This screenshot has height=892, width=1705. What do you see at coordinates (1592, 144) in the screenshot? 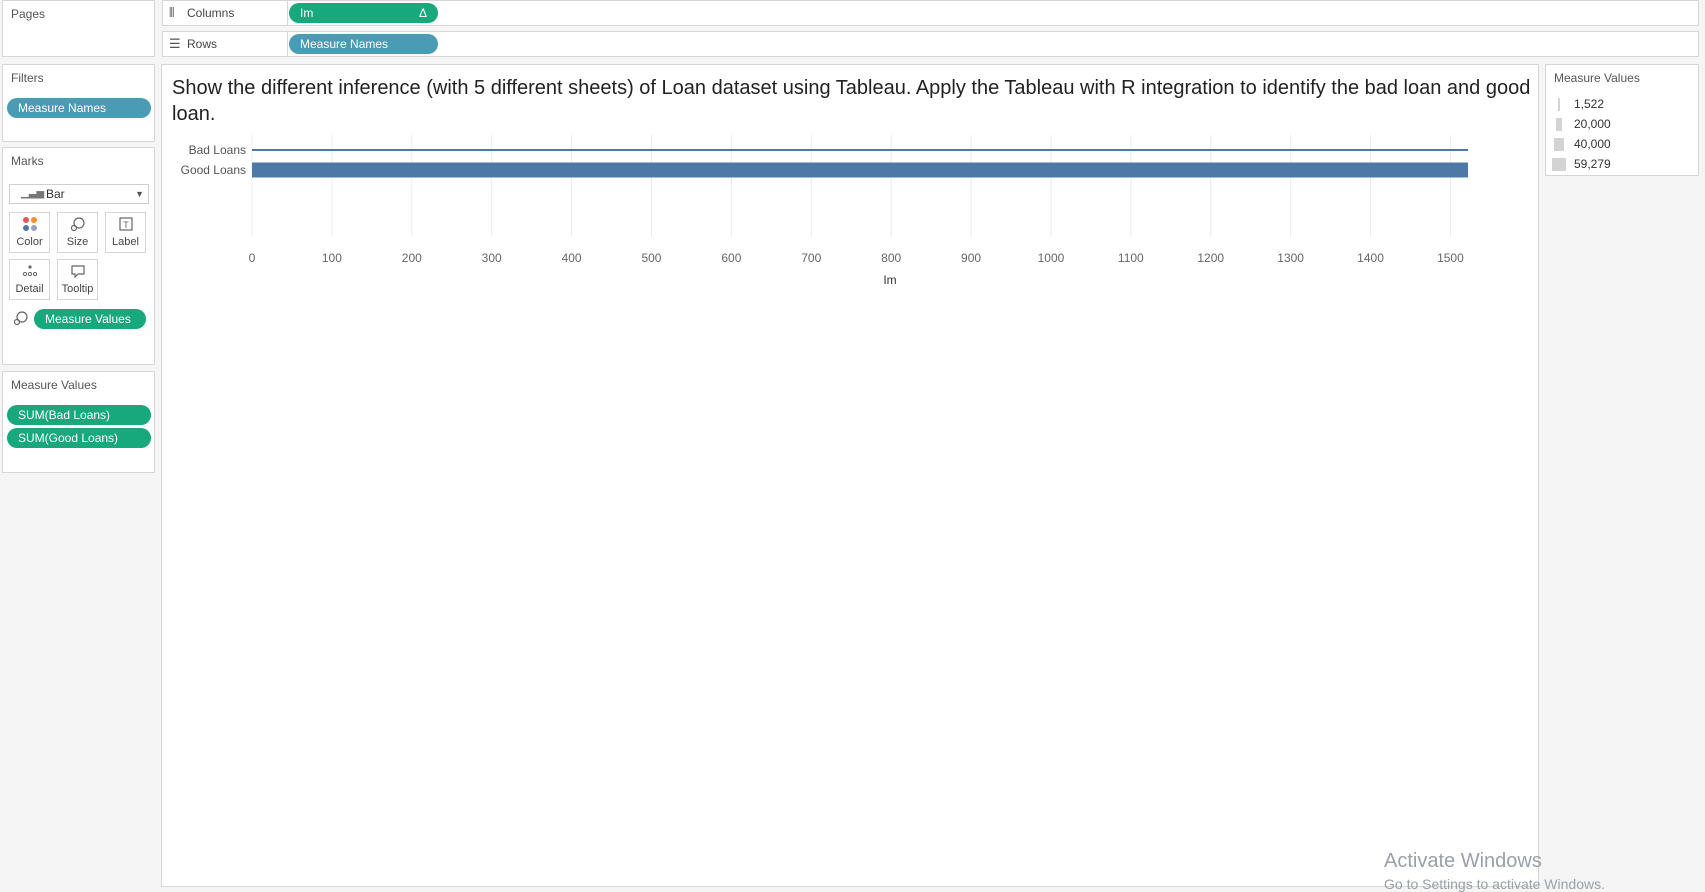
I see `legend-value-label: 40,000` at bounding box center [1592, 144].